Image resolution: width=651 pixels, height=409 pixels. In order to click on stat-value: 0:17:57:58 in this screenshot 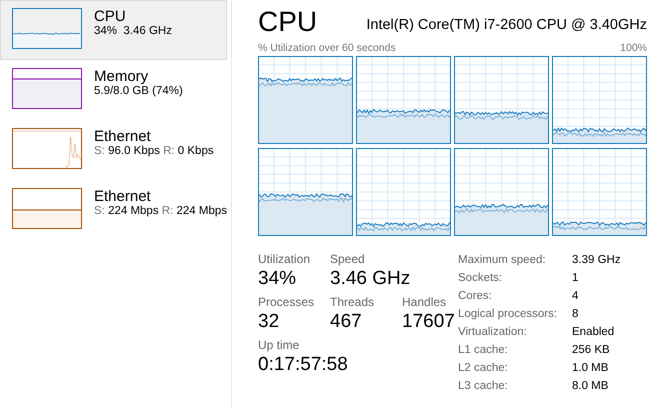, I will do `click(303, 365)`.